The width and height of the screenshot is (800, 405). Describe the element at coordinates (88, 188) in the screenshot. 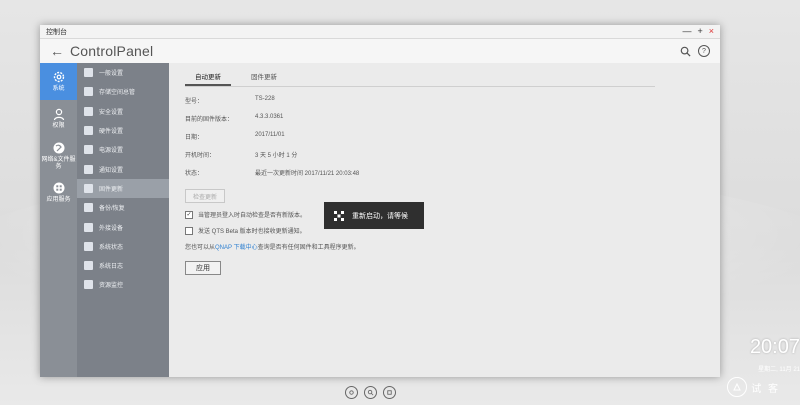

I see `firmware-icon` at that location.